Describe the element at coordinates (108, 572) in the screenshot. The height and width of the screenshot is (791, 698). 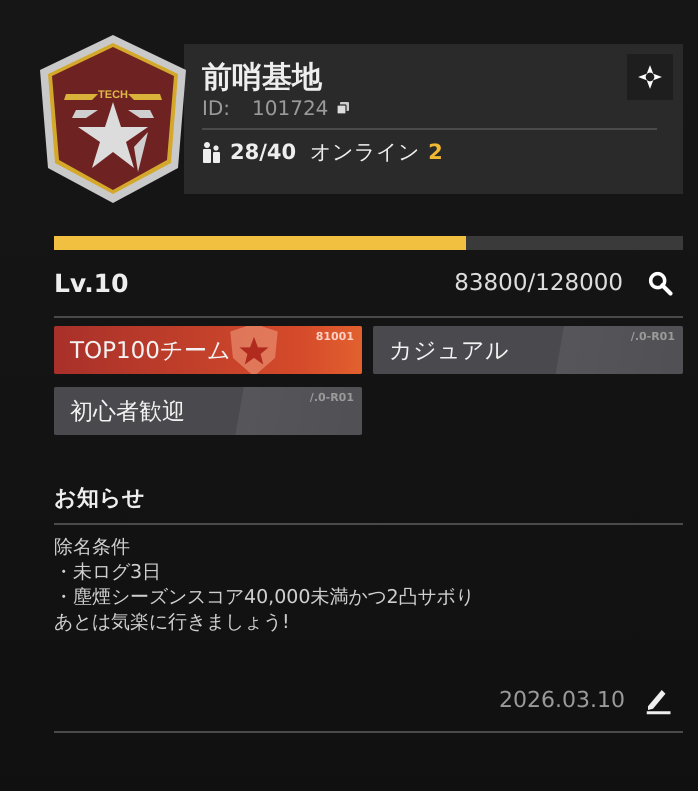
I see `notice-line: ・未ログ3日` at that location.